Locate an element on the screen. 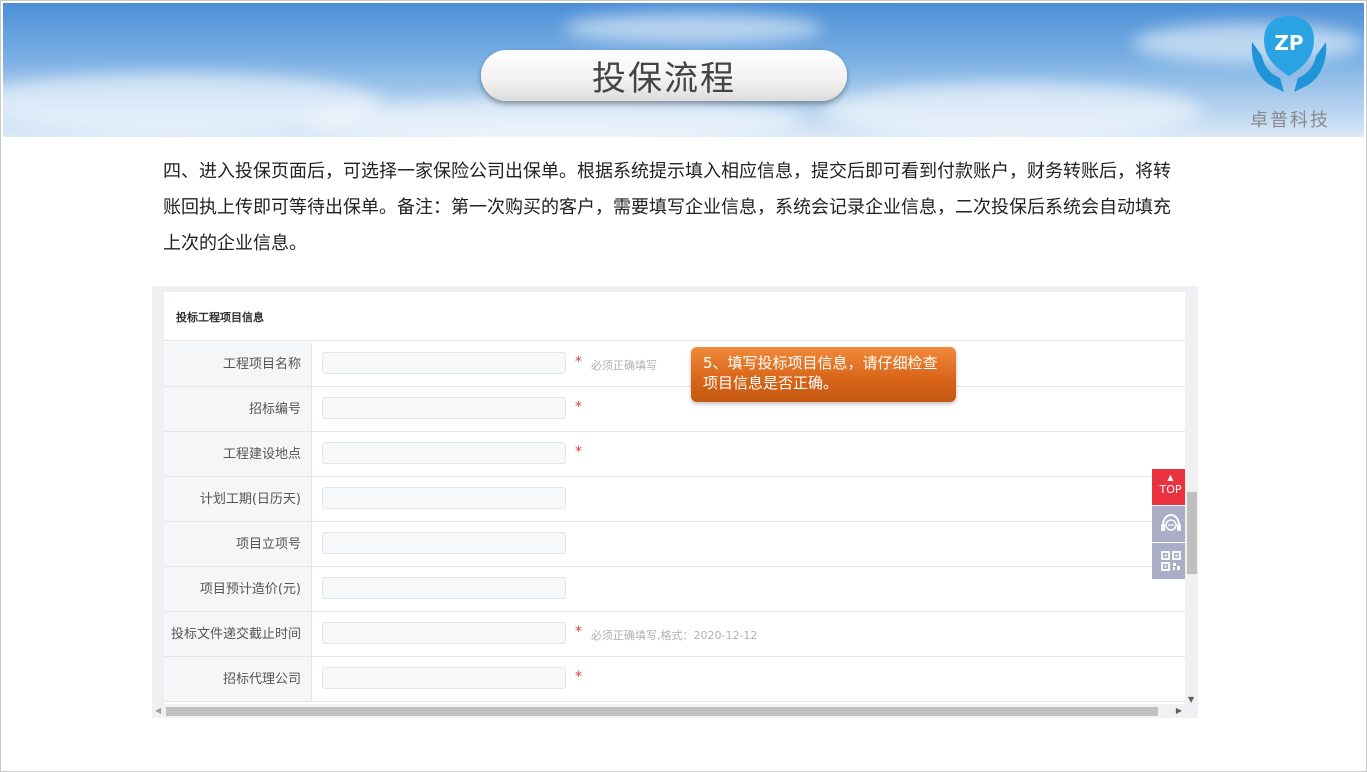 This screenshot has height=772, width=1367. scroll-down-arrow-icon: ▼ is located at coordinates (1191, 699).